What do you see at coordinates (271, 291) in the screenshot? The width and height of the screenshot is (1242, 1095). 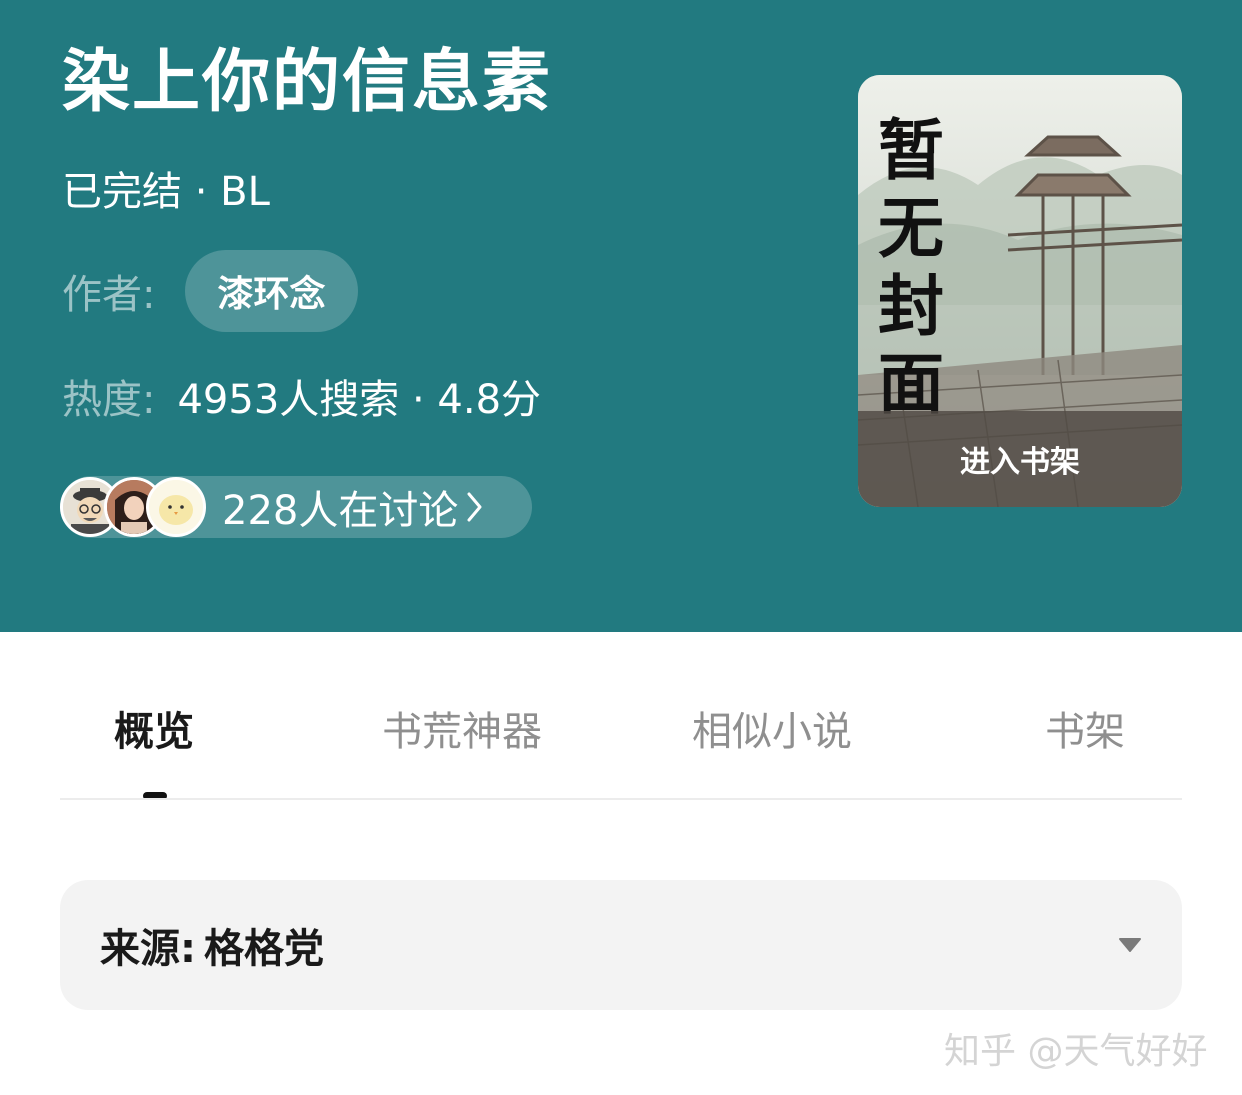 I see `author-chip: 漆环念` at bounding box center [271, 291].